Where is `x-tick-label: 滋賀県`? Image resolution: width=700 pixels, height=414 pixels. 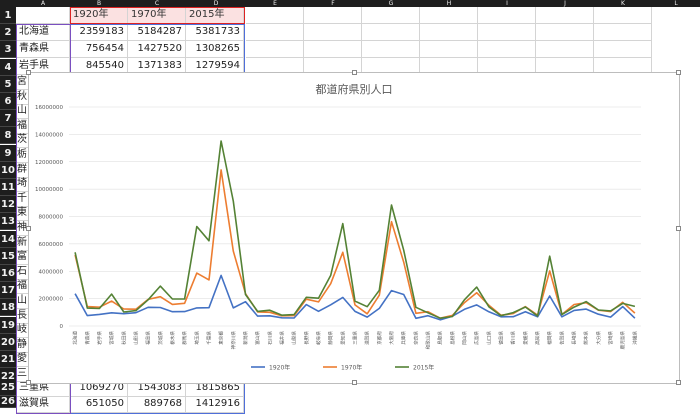 x-tick-label: 滋賀県 is located at coordinates (367, 338).